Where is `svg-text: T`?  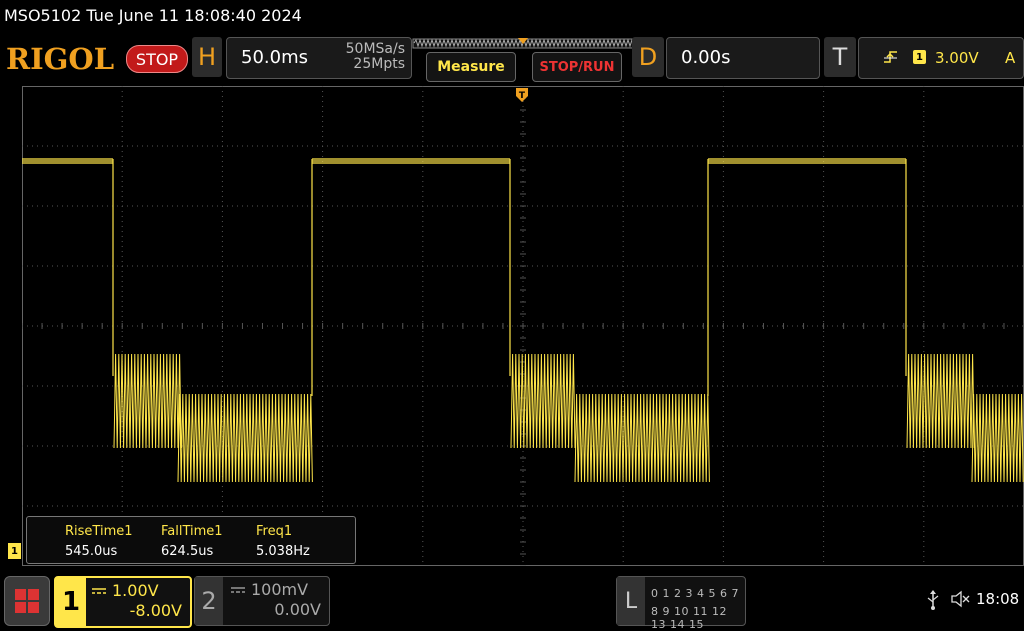 svg-text: T is located at coordinates (522, 96).